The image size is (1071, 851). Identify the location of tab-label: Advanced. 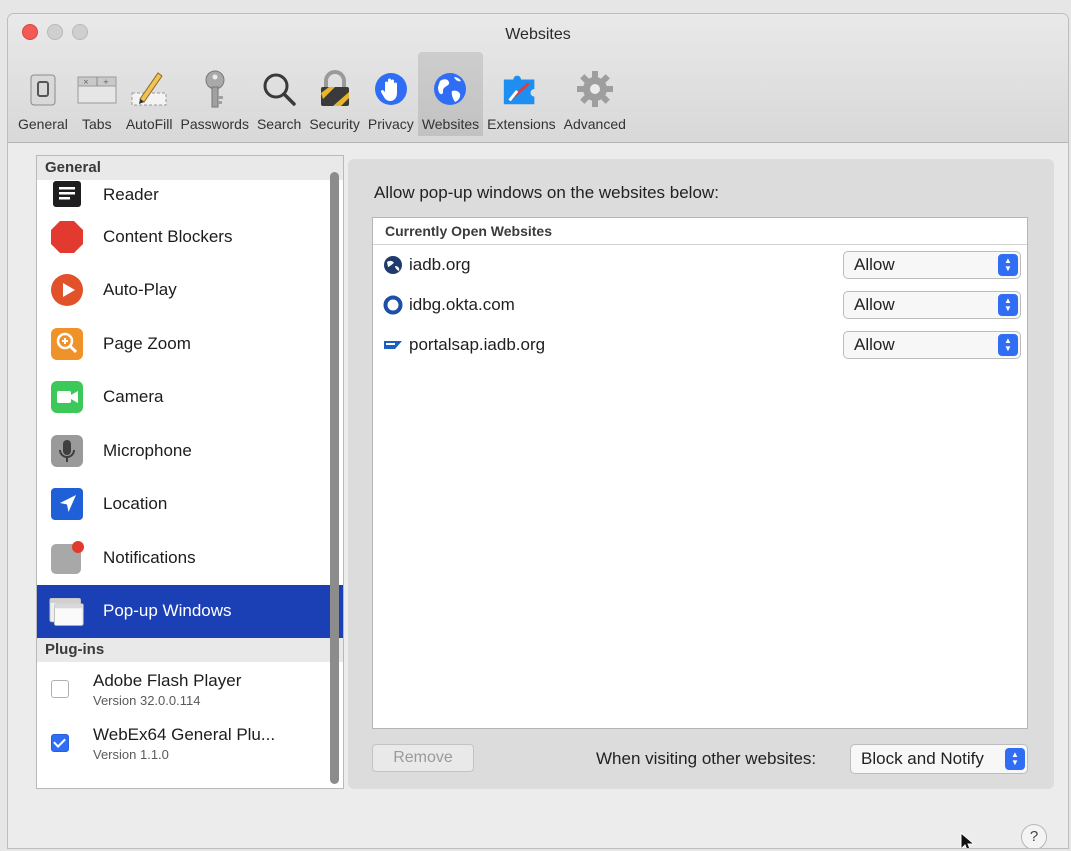
(594, 124).